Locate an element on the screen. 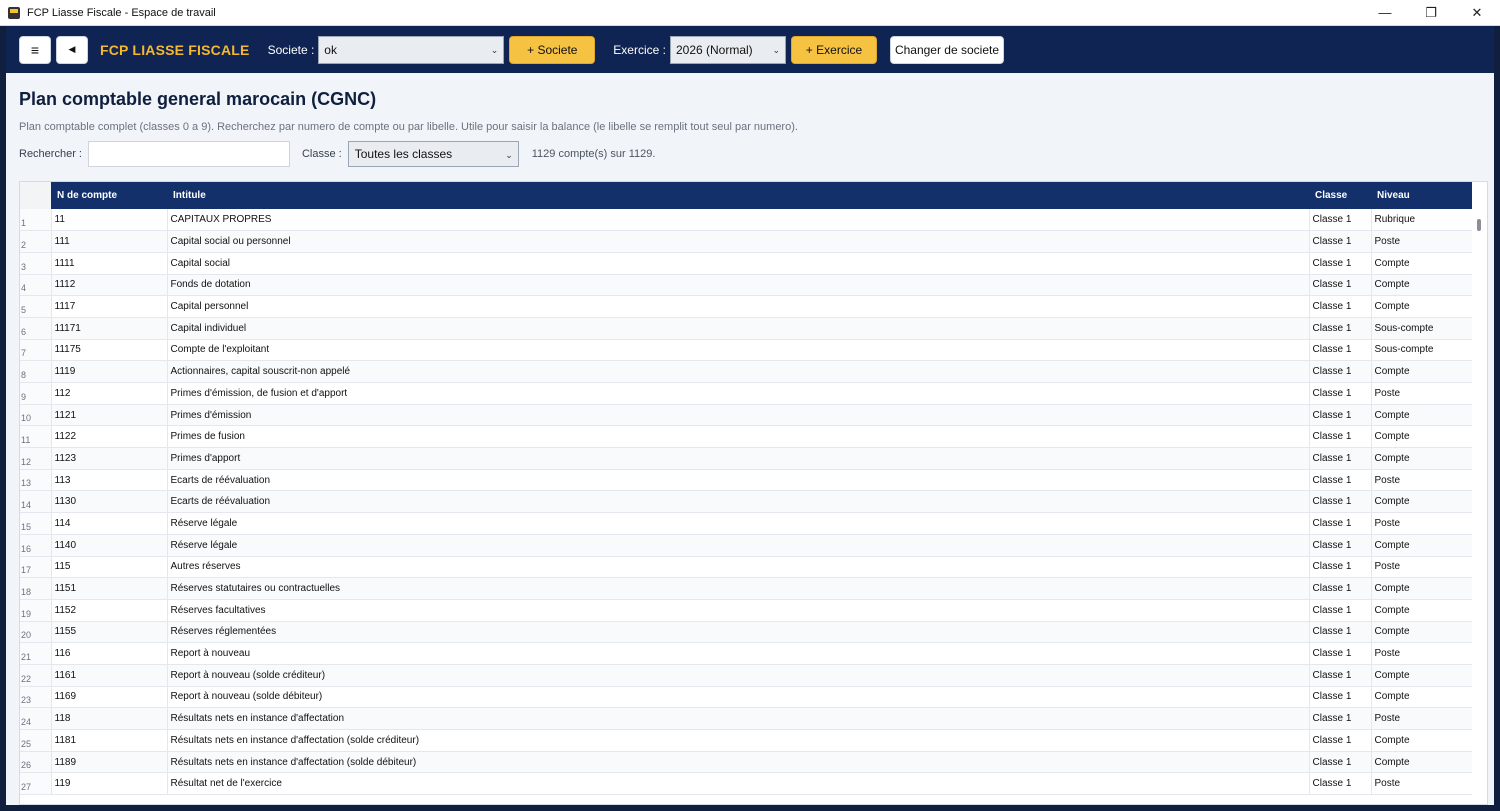 The image size is (1500, 811). account-label: Résultats nets en instance d'affectation is located at coordinates (738, 718).